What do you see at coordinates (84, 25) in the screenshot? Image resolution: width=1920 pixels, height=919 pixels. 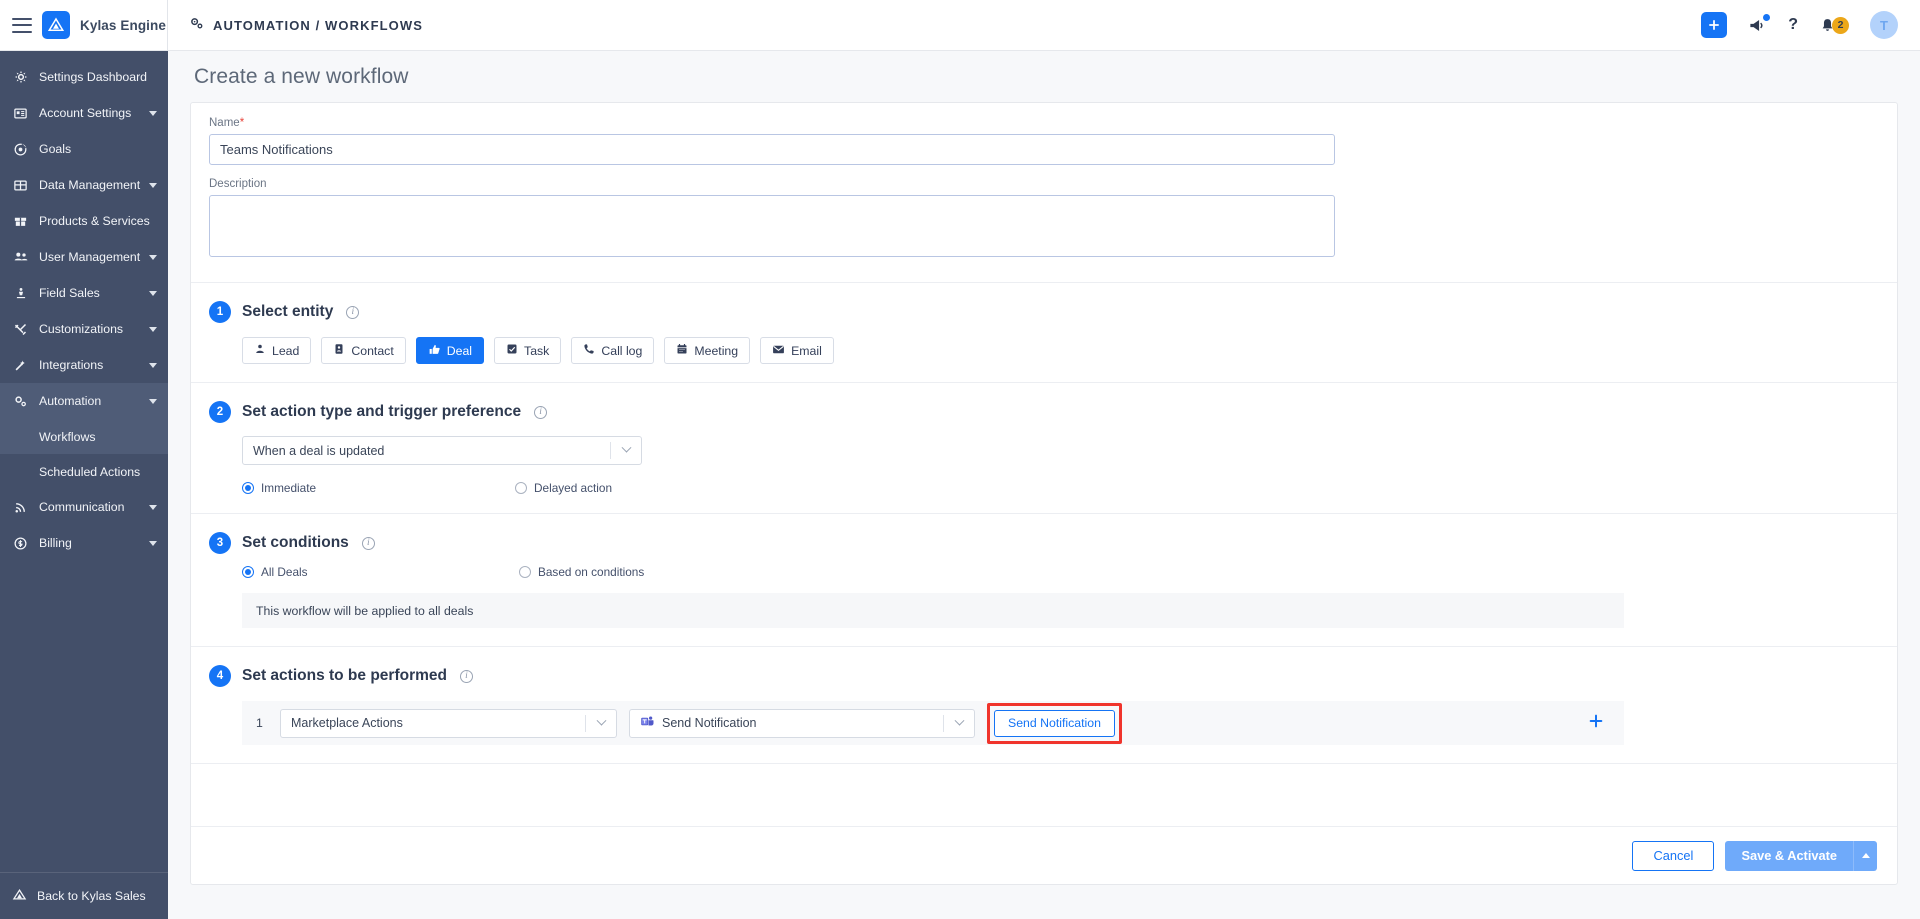 I see `topbar-brand-area: Kylas Engine` at bounding box center [84, 25].